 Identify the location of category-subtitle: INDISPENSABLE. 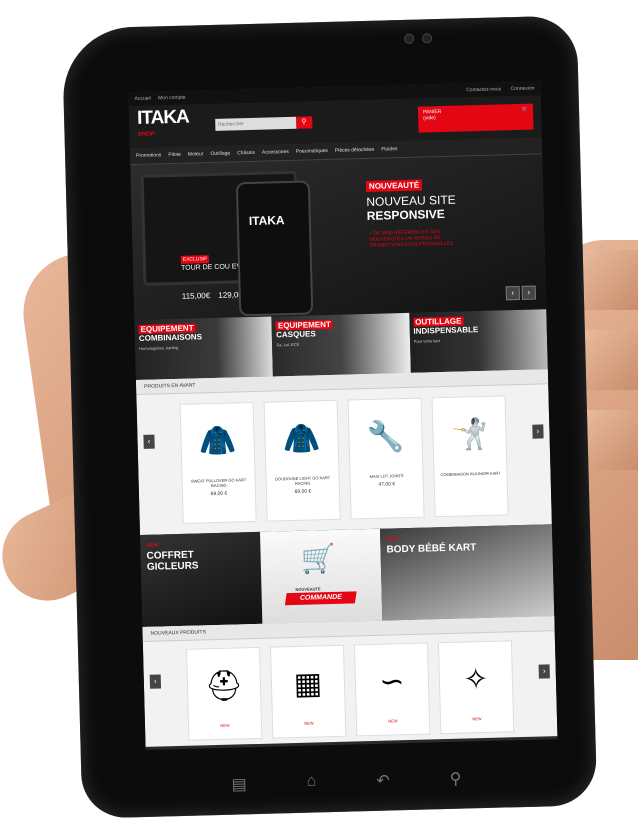
(446, 330).